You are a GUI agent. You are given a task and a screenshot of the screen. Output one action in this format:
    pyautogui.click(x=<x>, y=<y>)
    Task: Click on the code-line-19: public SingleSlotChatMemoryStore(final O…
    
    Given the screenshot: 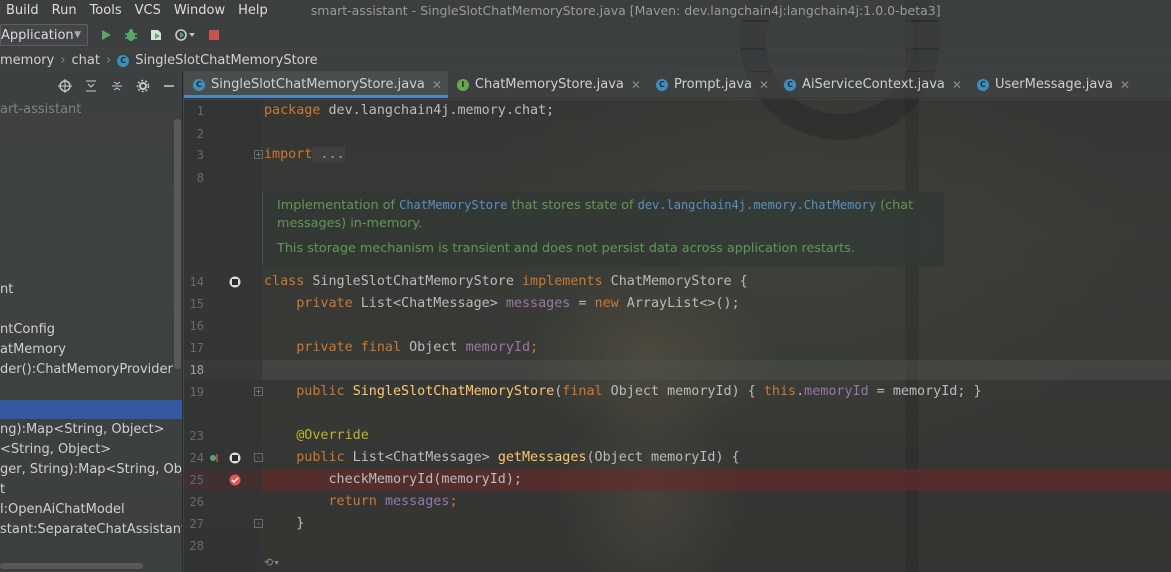 What is the action you would take?
    pyautogui.click(x=622, y=391)
    